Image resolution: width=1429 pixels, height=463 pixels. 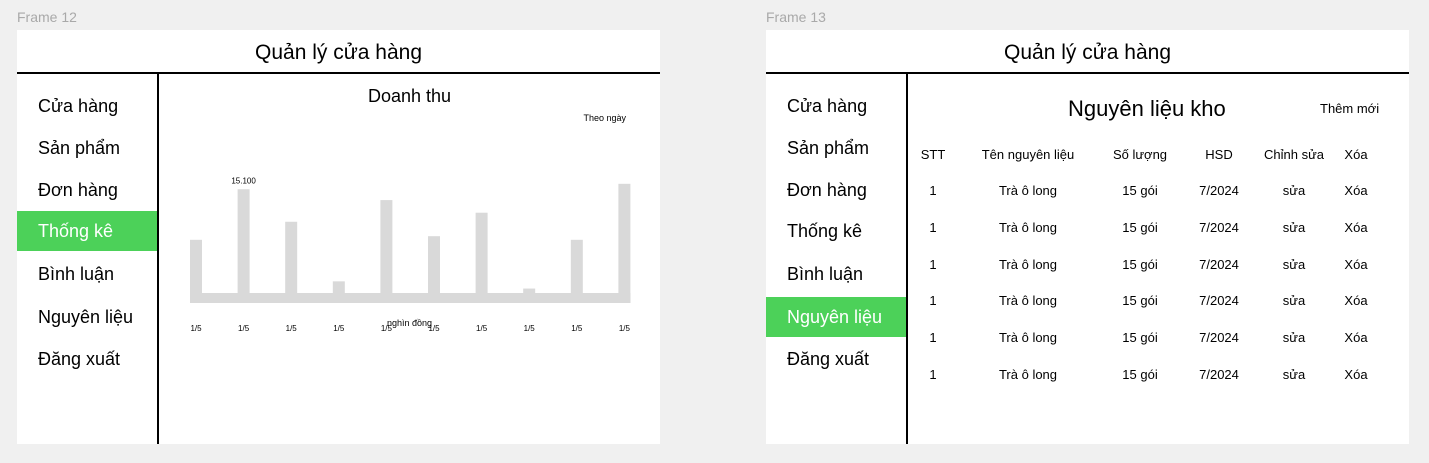 I want to click on frame-12-label: Frame 12, so click(x=47, y=17).